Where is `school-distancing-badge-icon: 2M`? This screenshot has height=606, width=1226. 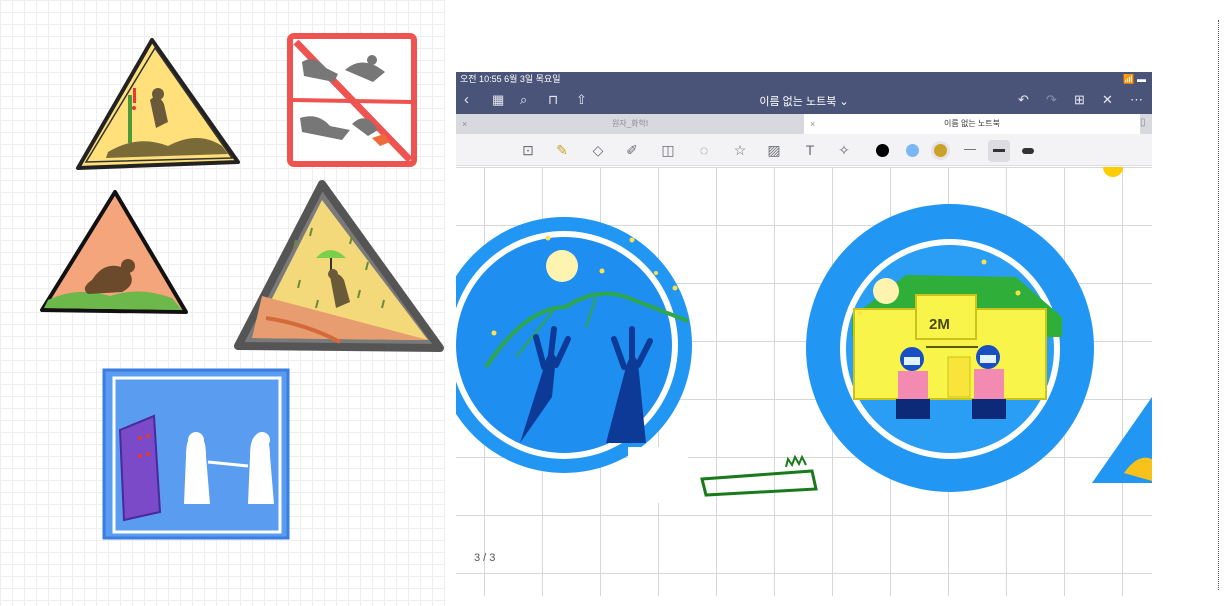 school-distancing-badge-icon: 2M is located at coordinates (950, 348).